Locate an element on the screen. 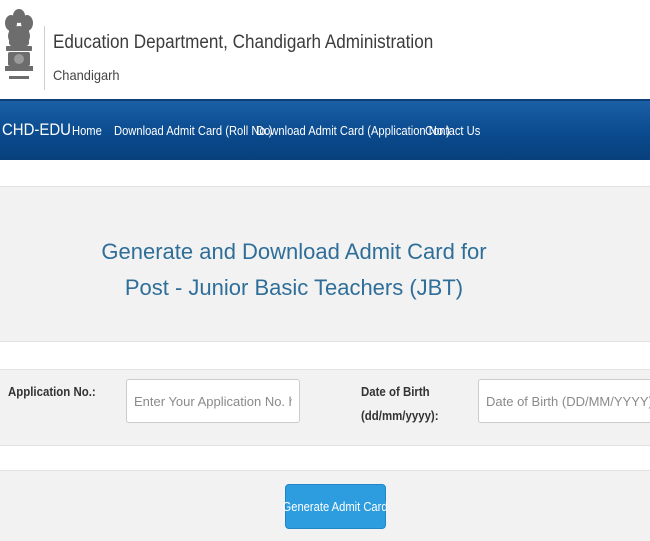  generate-admit-card-label: Generate Admit Card is located at coordinates (335, 506).